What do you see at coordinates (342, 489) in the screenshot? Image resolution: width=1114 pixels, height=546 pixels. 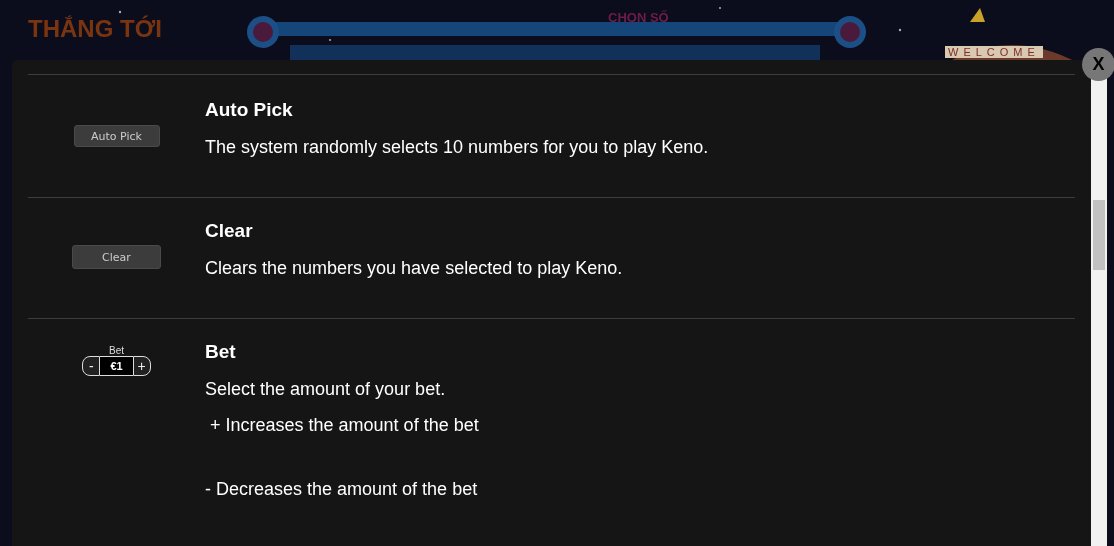 I see `description-text: - Decreases the amount of the bet` at bounding box center [342, 489].